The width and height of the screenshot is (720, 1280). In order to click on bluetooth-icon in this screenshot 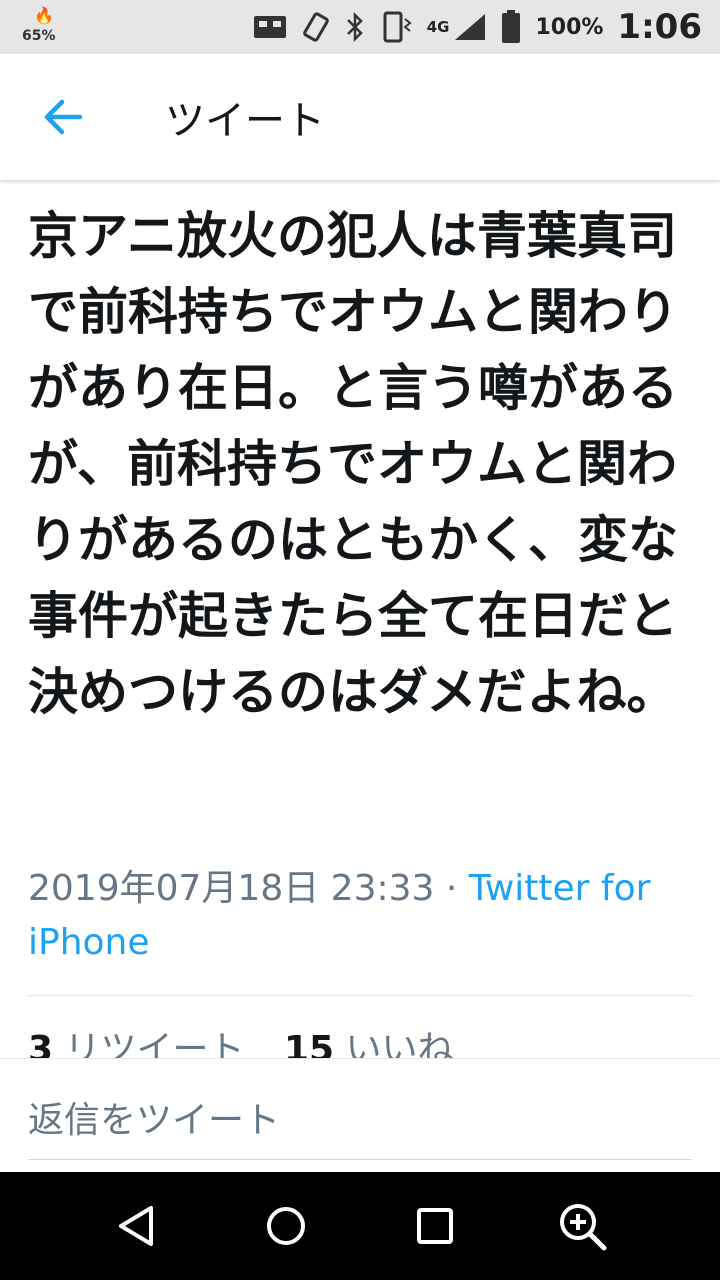, I will do `click(355, 27)`.